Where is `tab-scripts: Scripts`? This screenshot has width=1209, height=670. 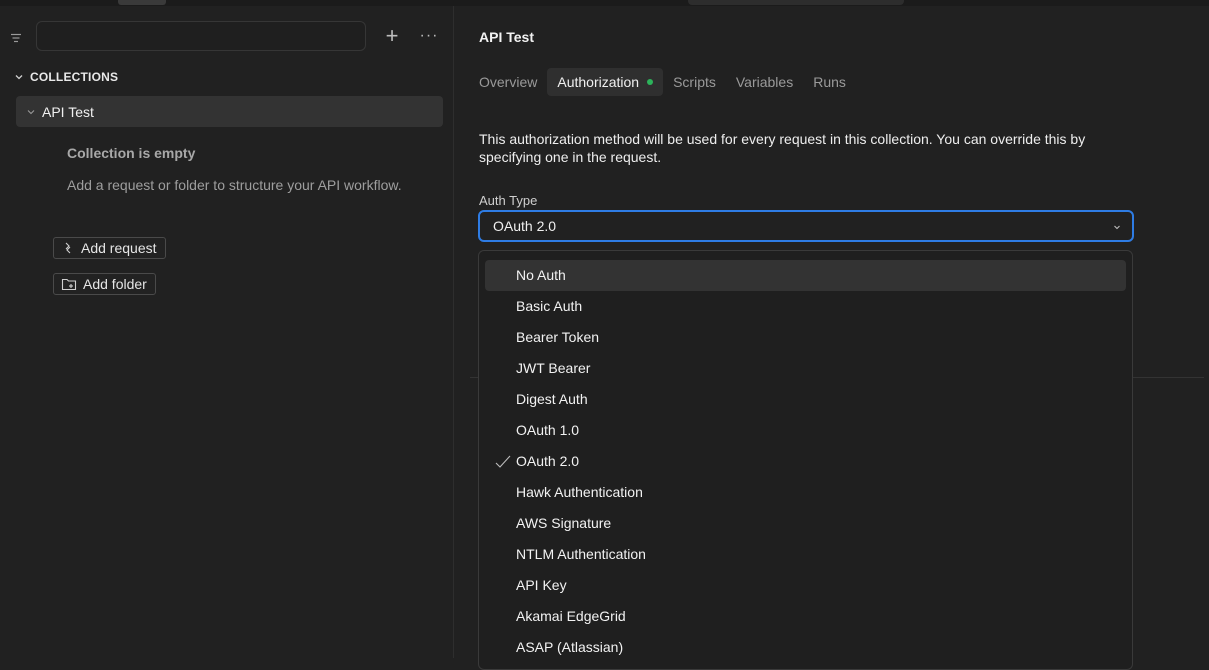 tab-scripts: Scripts is located at coordinates (694, 82).